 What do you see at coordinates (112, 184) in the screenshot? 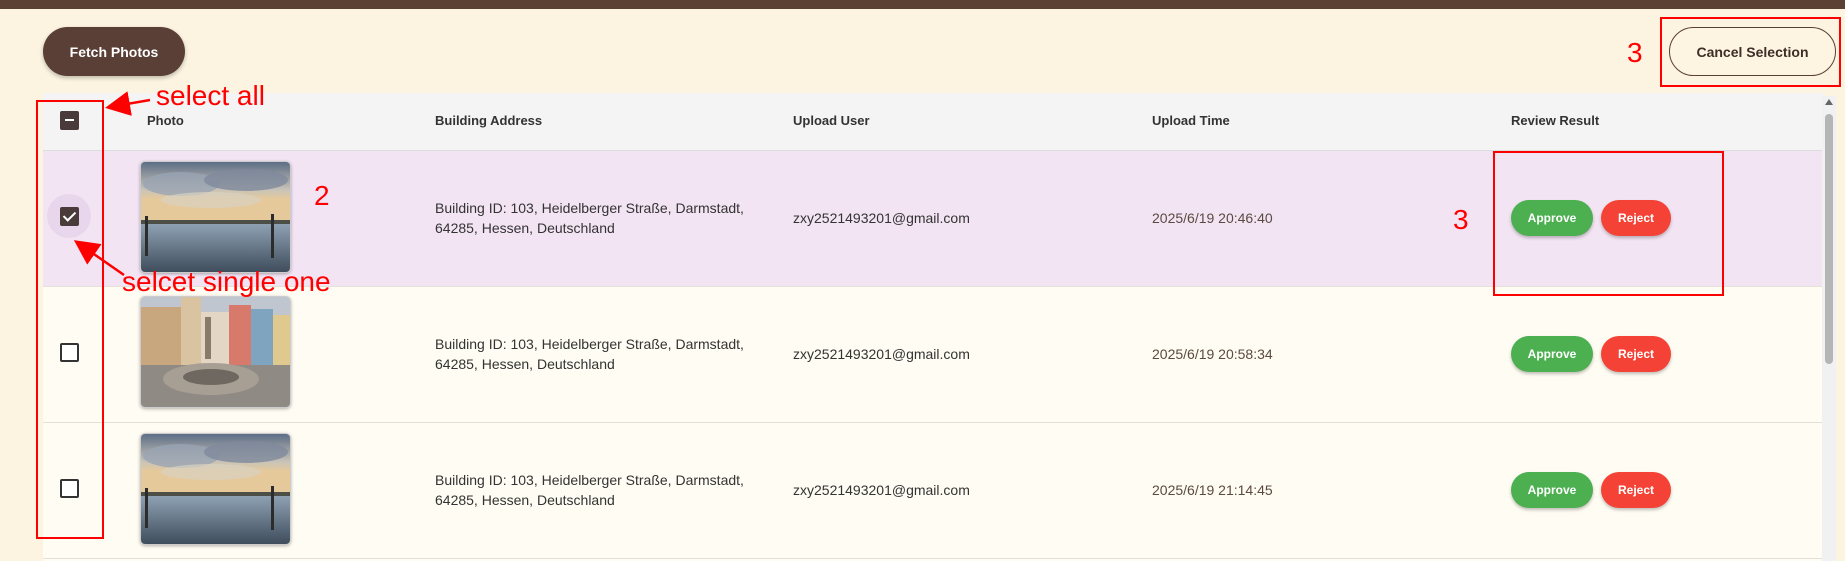
I see `annotation-arrows` at bounding box center [112, 184].